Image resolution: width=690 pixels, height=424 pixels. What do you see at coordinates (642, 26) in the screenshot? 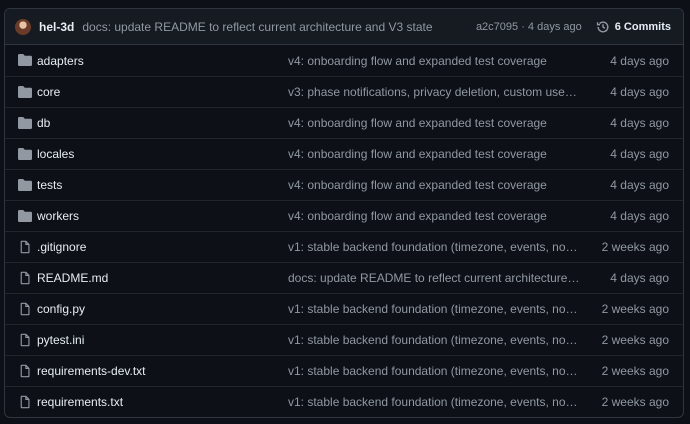
I see `commits-count: 6 Commits` at bounding box center [642, 26].